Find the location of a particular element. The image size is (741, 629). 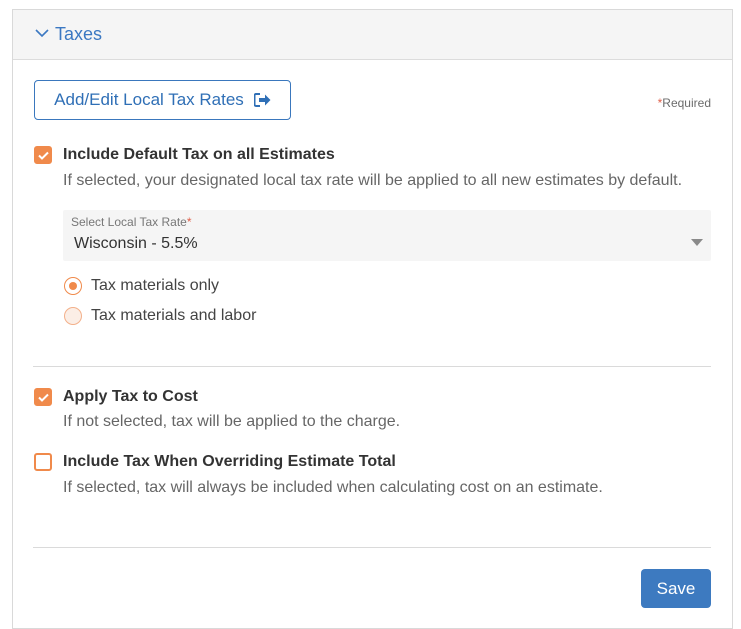

panel-title: Taxes is located at coordinates (78, 34).